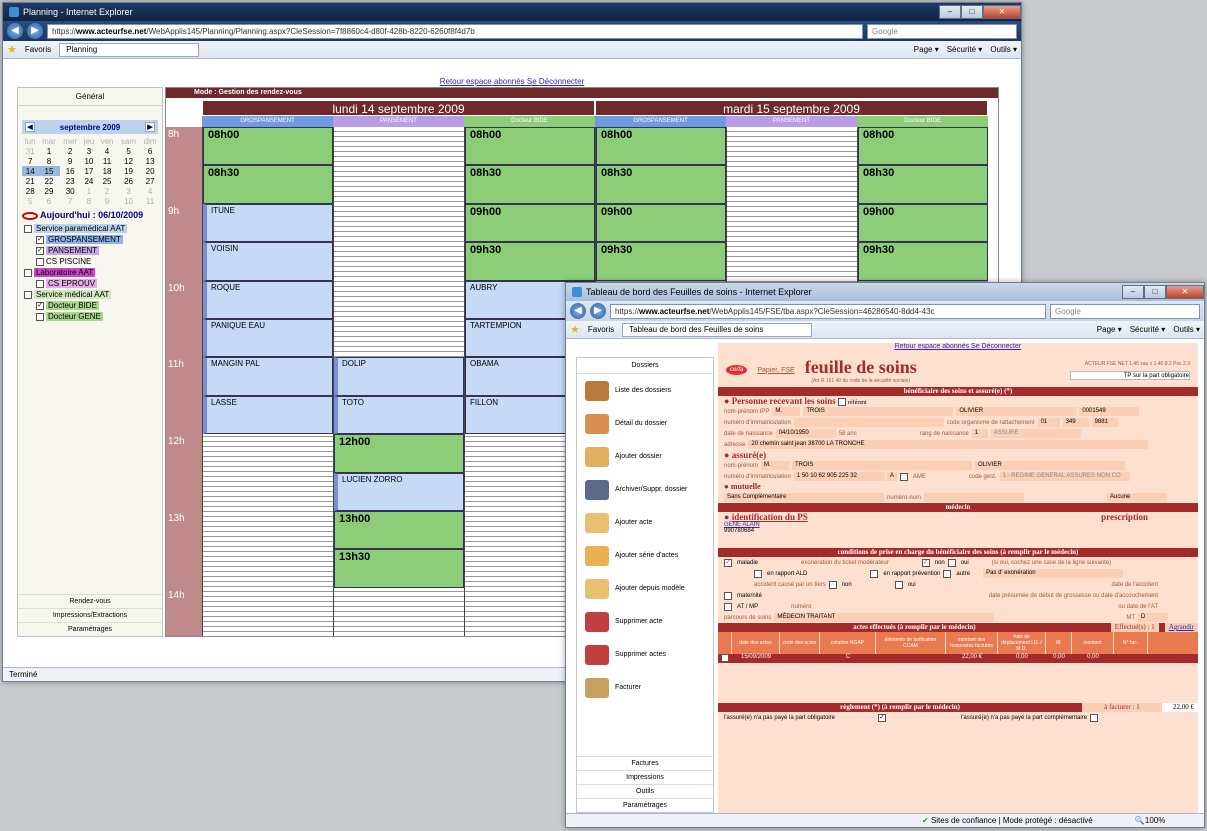  Describe the element at coordinates (70, 171) in the screenshot. I see `calendar-day: 16` at that location.